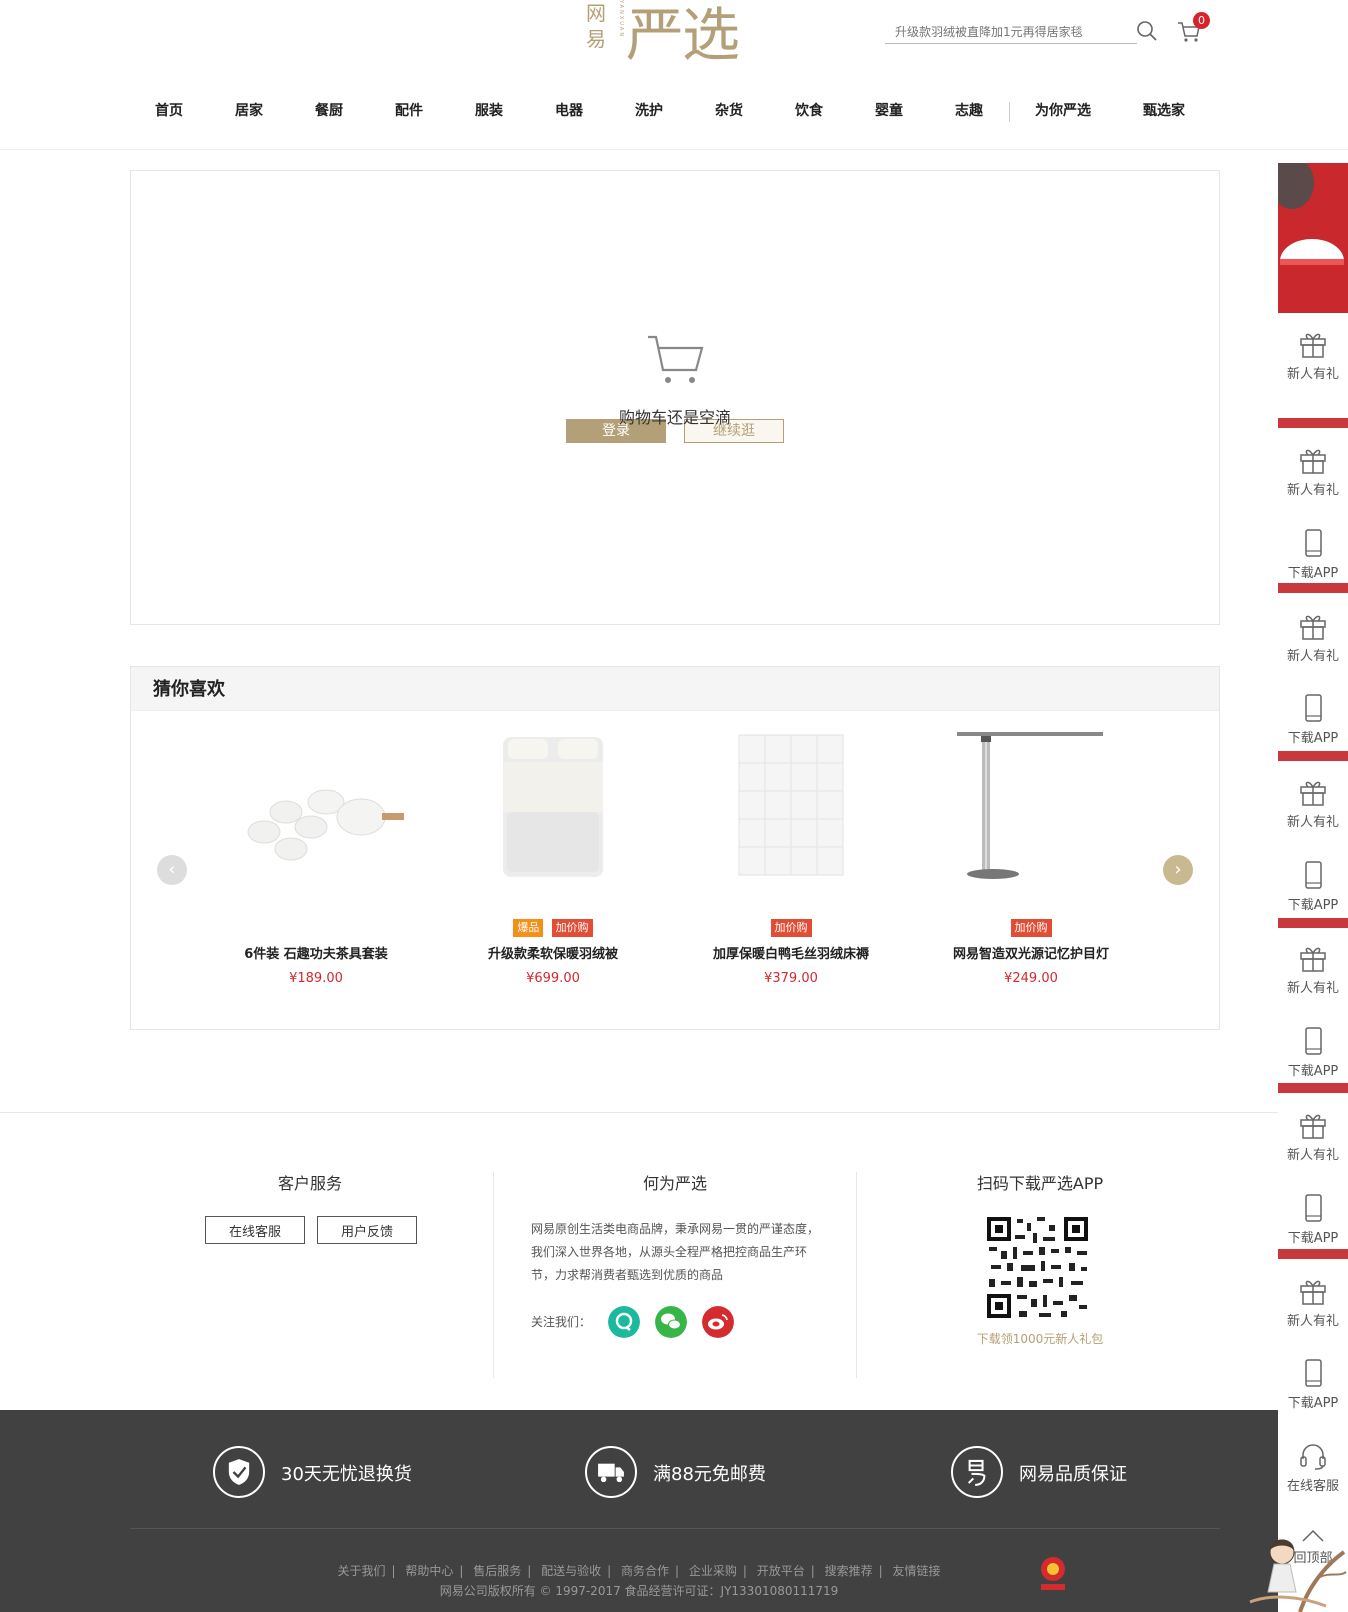 The image size is (1348, 1612). Describe the element at coordinates (429, 1571) in the screenshot. I see `footer-link-help: 帮助中心` at that location.